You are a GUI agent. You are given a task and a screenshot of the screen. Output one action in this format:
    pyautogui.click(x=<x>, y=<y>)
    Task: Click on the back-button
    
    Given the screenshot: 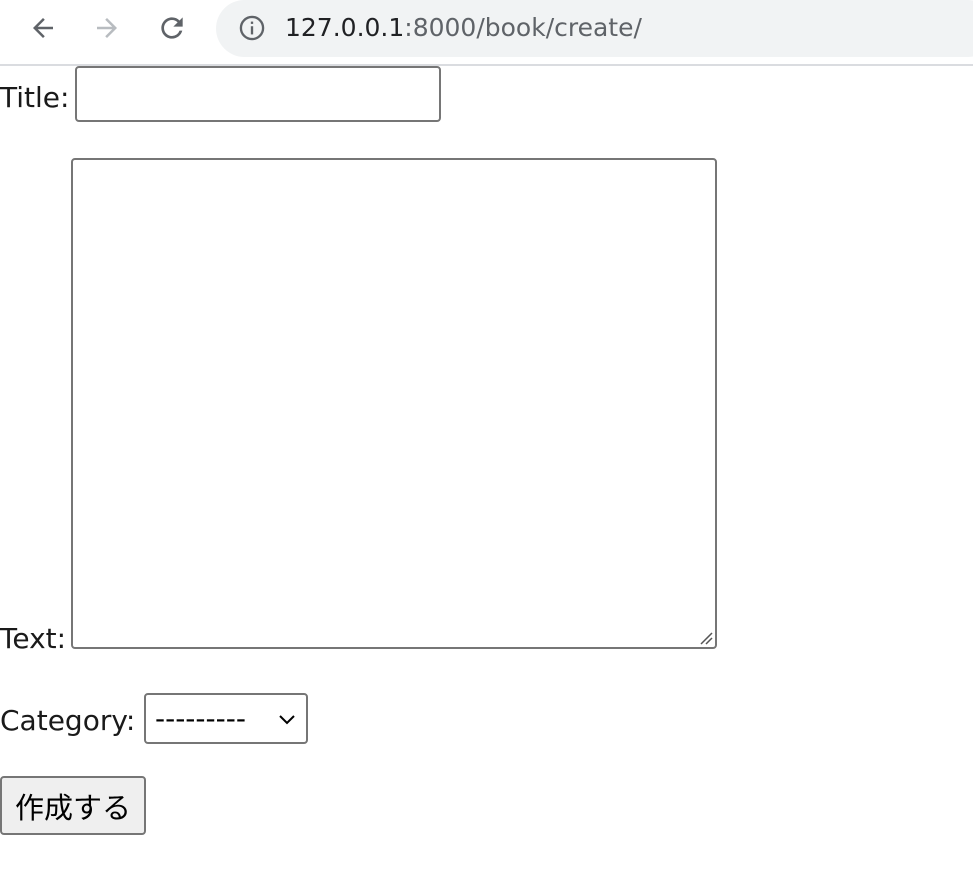 What is the action you would take?
    pyautogui.click(x=43, y=28)
    